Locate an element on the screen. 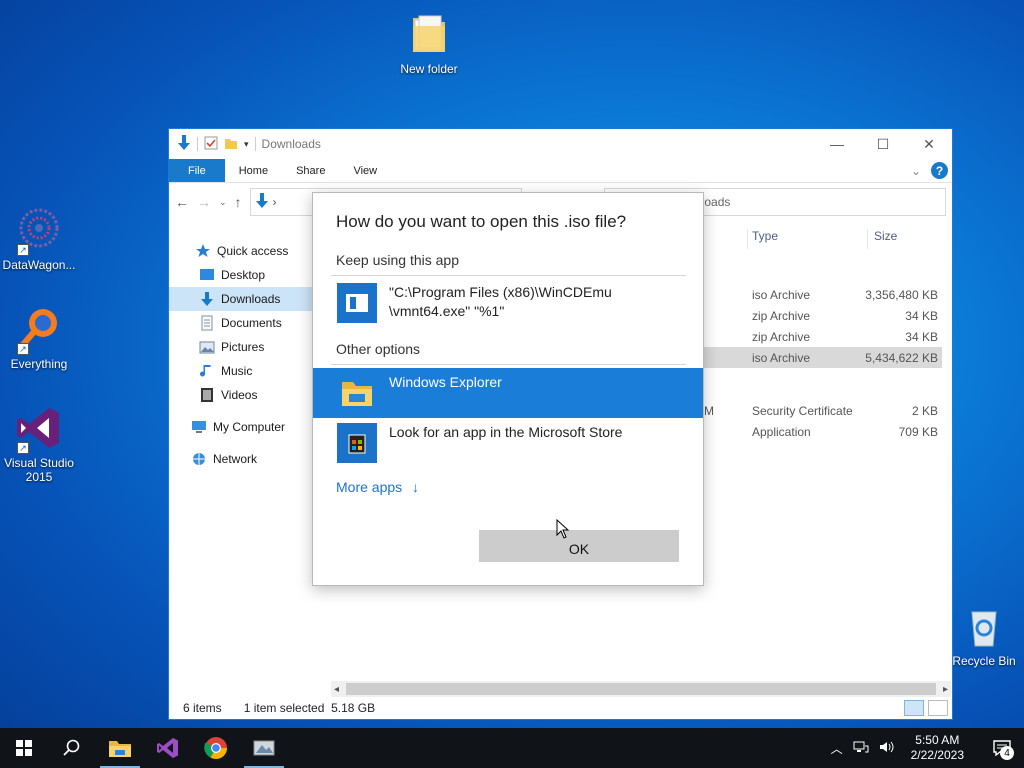  sidebar-item-desktop: Desktop is located at coordinates (241, 275).